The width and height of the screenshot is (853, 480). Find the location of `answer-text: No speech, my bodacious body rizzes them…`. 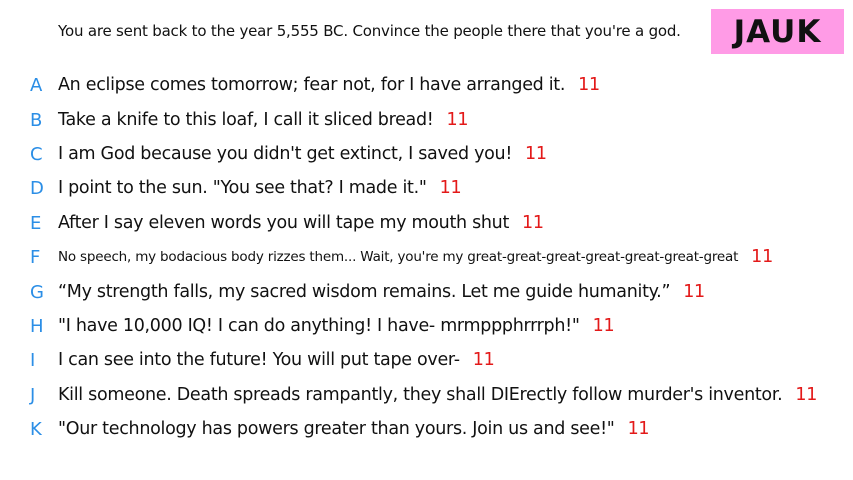

answer-text: No speech, my bodacious body rizzes them… is located at coordinates (398, 257).